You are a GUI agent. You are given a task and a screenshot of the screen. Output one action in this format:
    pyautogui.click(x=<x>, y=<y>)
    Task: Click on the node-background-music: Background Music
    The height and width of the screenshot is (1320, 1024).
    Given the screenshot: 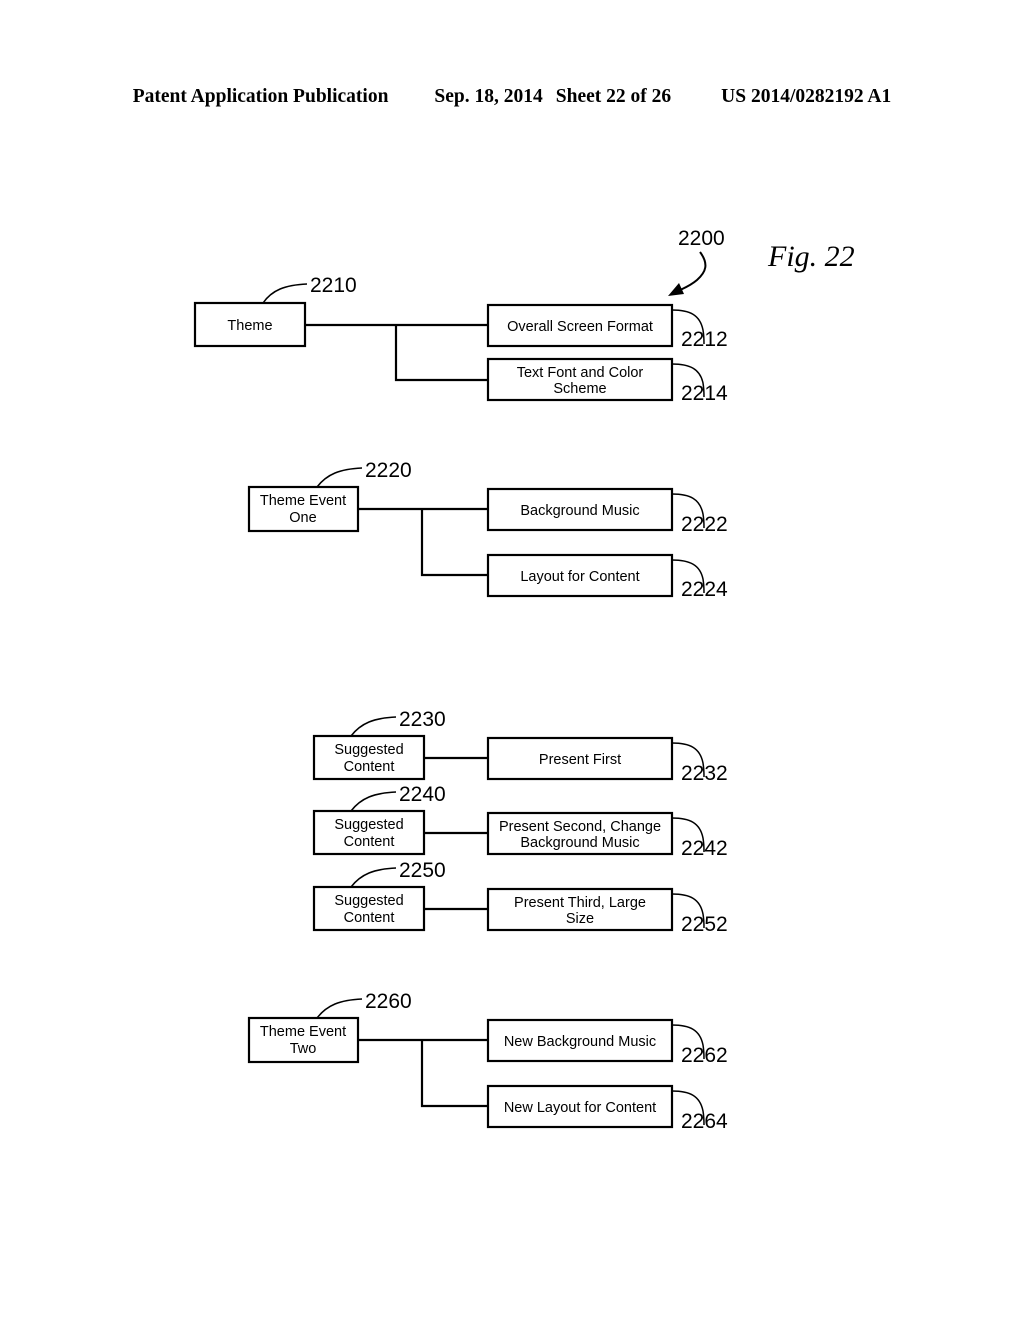 What is the action you would take?
    pyautogui.click(x=580, y=509)
    